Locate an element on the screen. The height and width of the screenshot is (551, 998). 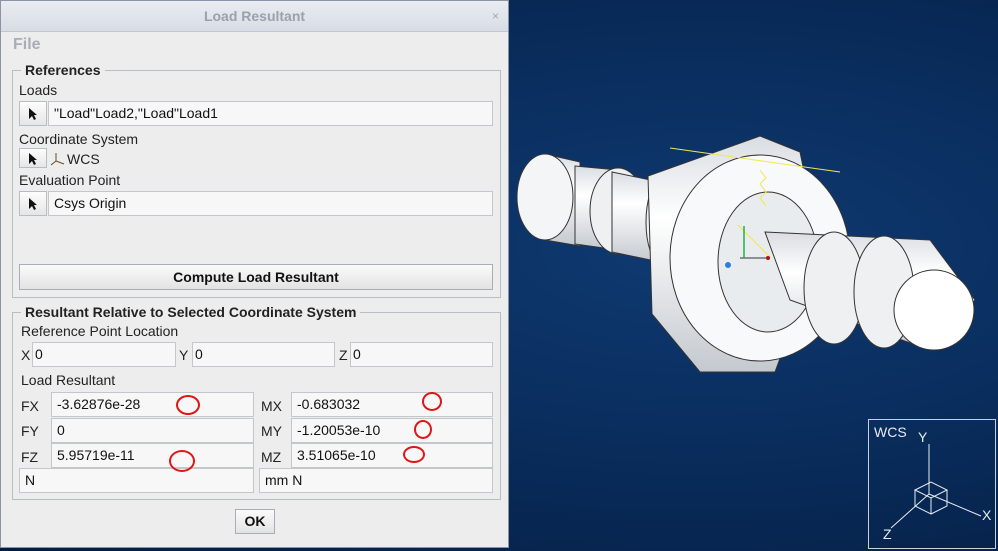
dialog-title: Load Resultant is located at coordinates (254, 16).